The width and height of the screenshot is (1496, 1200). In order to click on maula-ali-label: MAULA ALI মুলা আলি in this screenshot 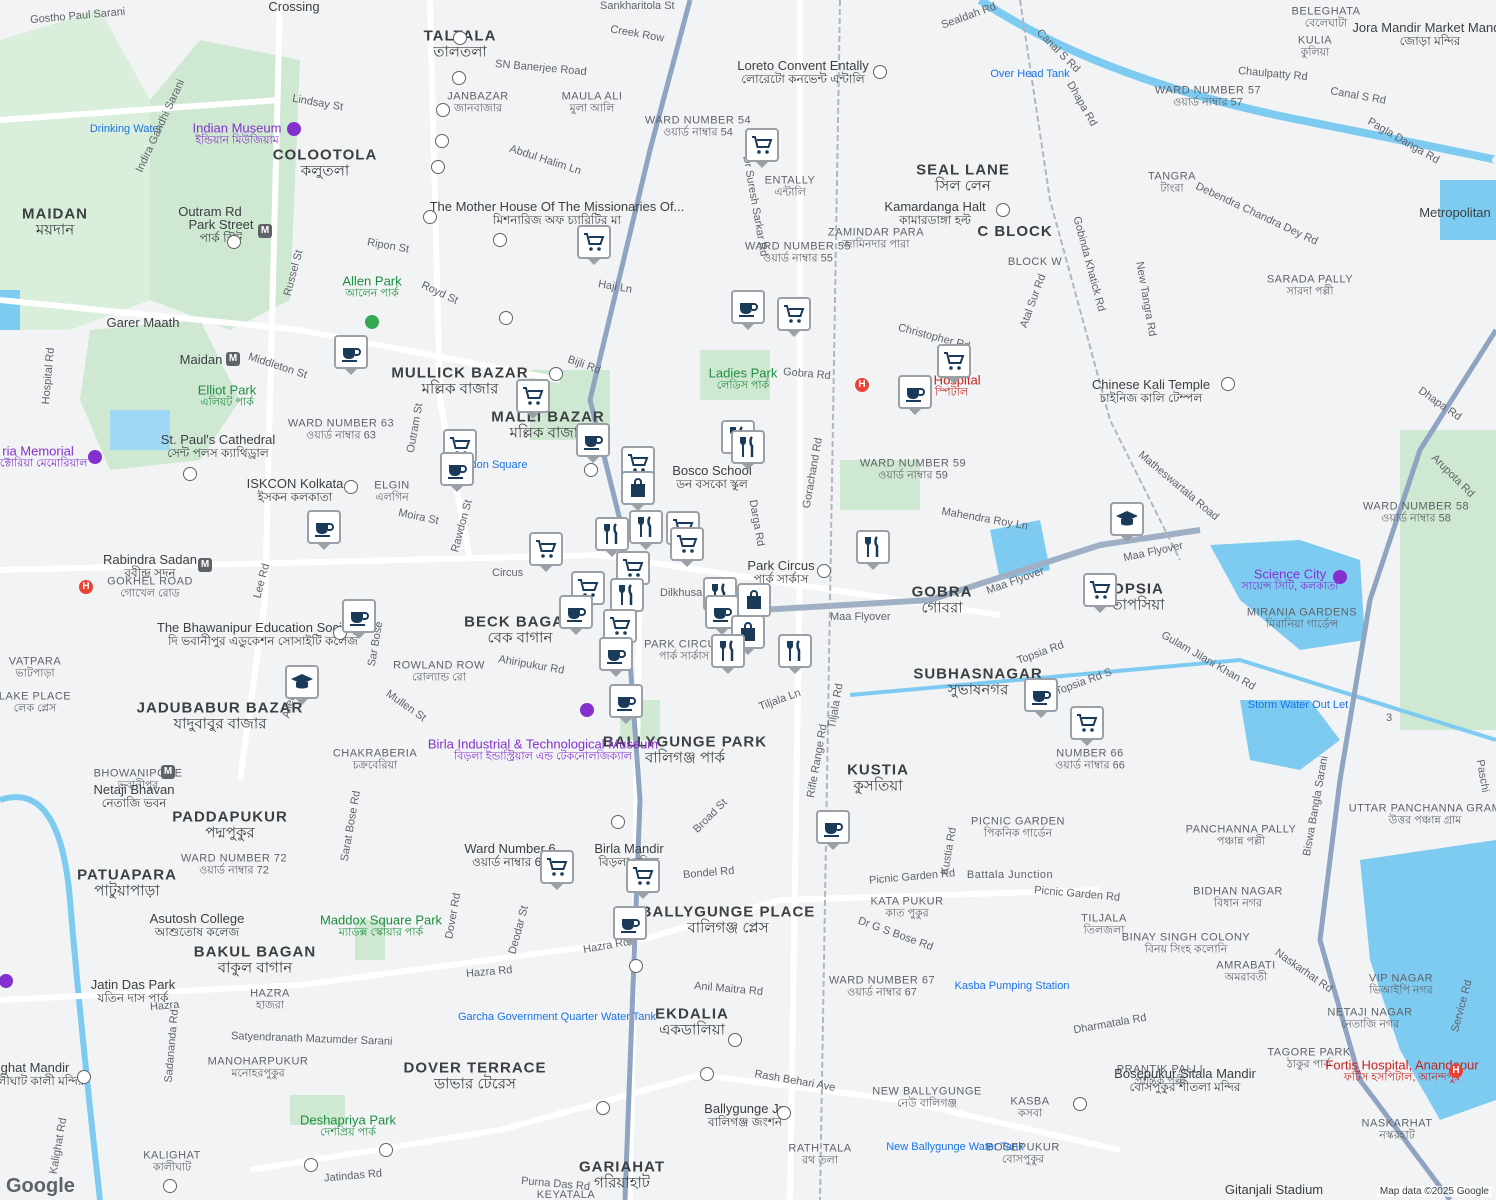, I will do `click(592, 102)`.